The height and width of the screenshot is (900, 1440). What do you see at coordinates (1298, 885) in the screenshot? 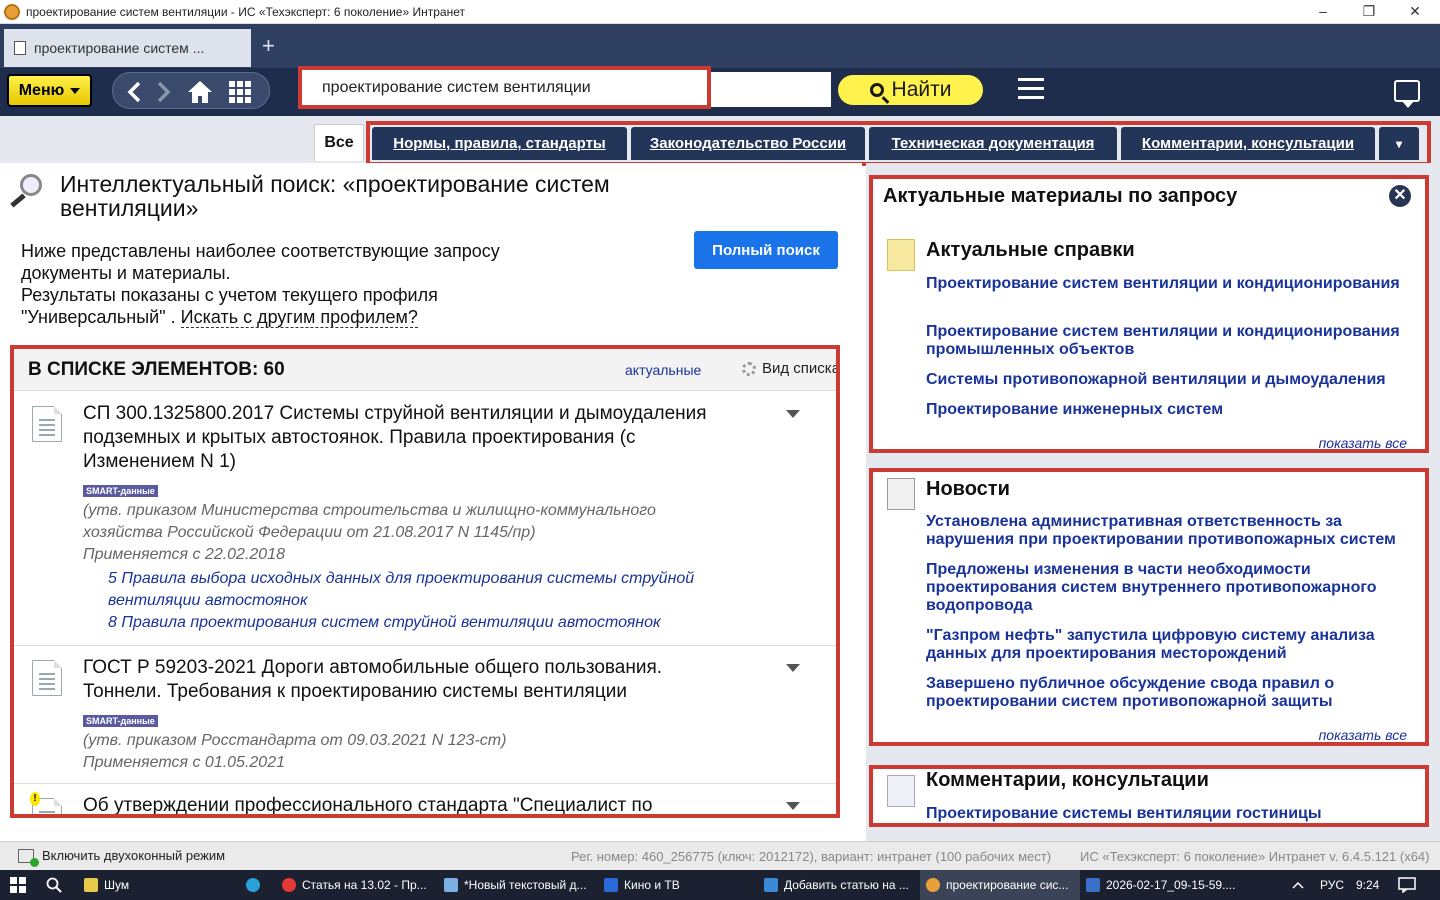
I see `chevron-up-icon` at bounding box center [1298, 885].